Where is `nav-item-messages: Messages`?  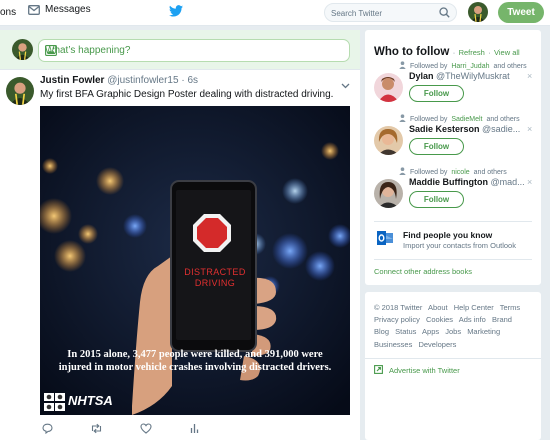
nav-item-messages: Messages is located at coordinates (59, 9).